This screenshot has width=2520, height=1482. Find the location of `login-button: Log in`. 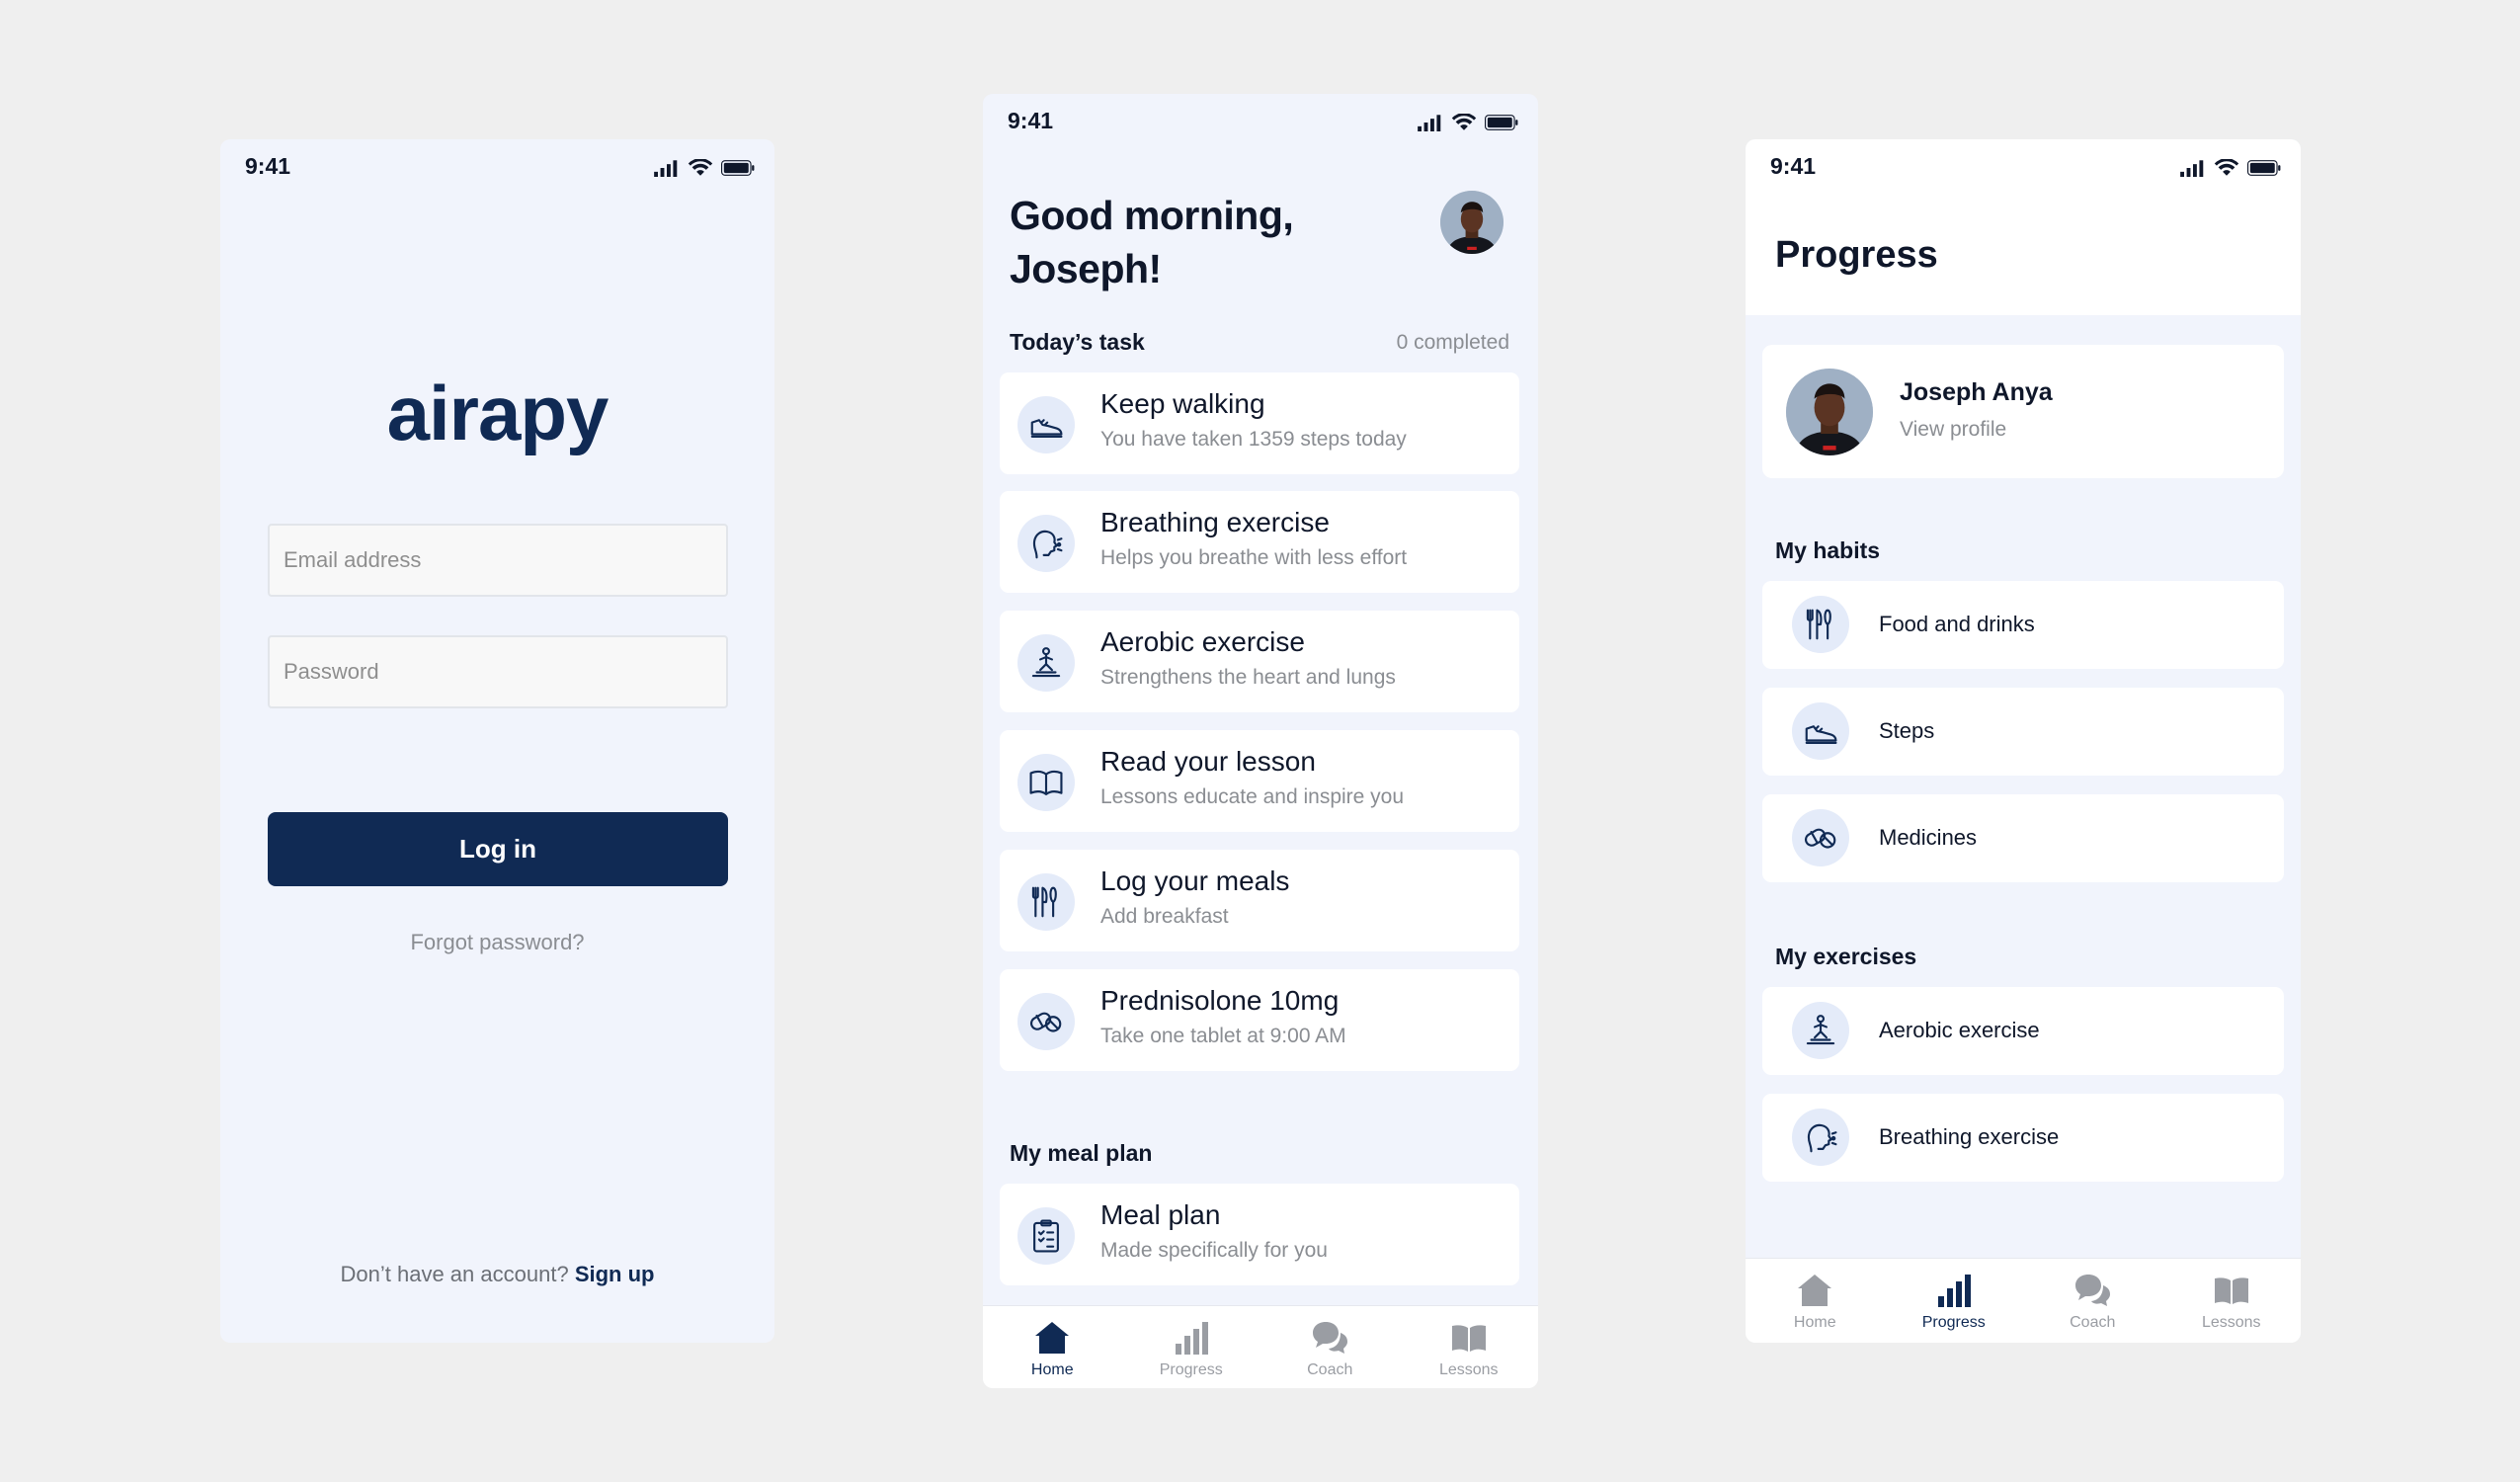

login-button: Log in is located at coordinates (498, 849).